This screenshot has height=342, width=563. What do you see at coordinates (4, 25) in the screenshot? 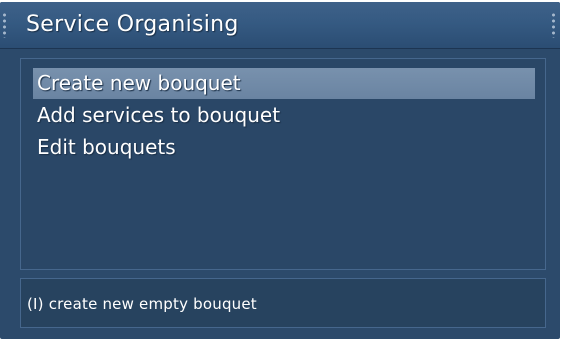
I see `grip-left-icon` at bounding box center [4, 25].